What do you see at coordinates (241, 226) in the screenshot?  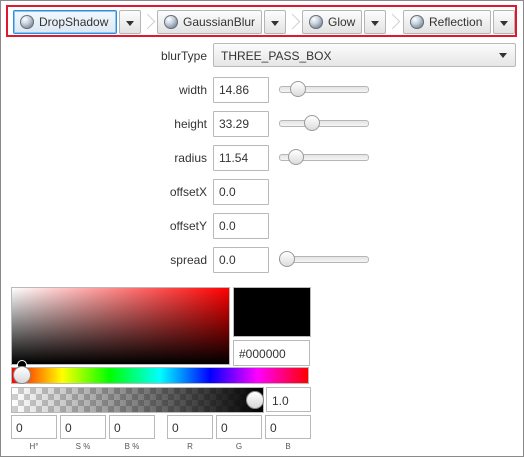 I see `offsety-field: 0.0` at bounding box center [241, 226].